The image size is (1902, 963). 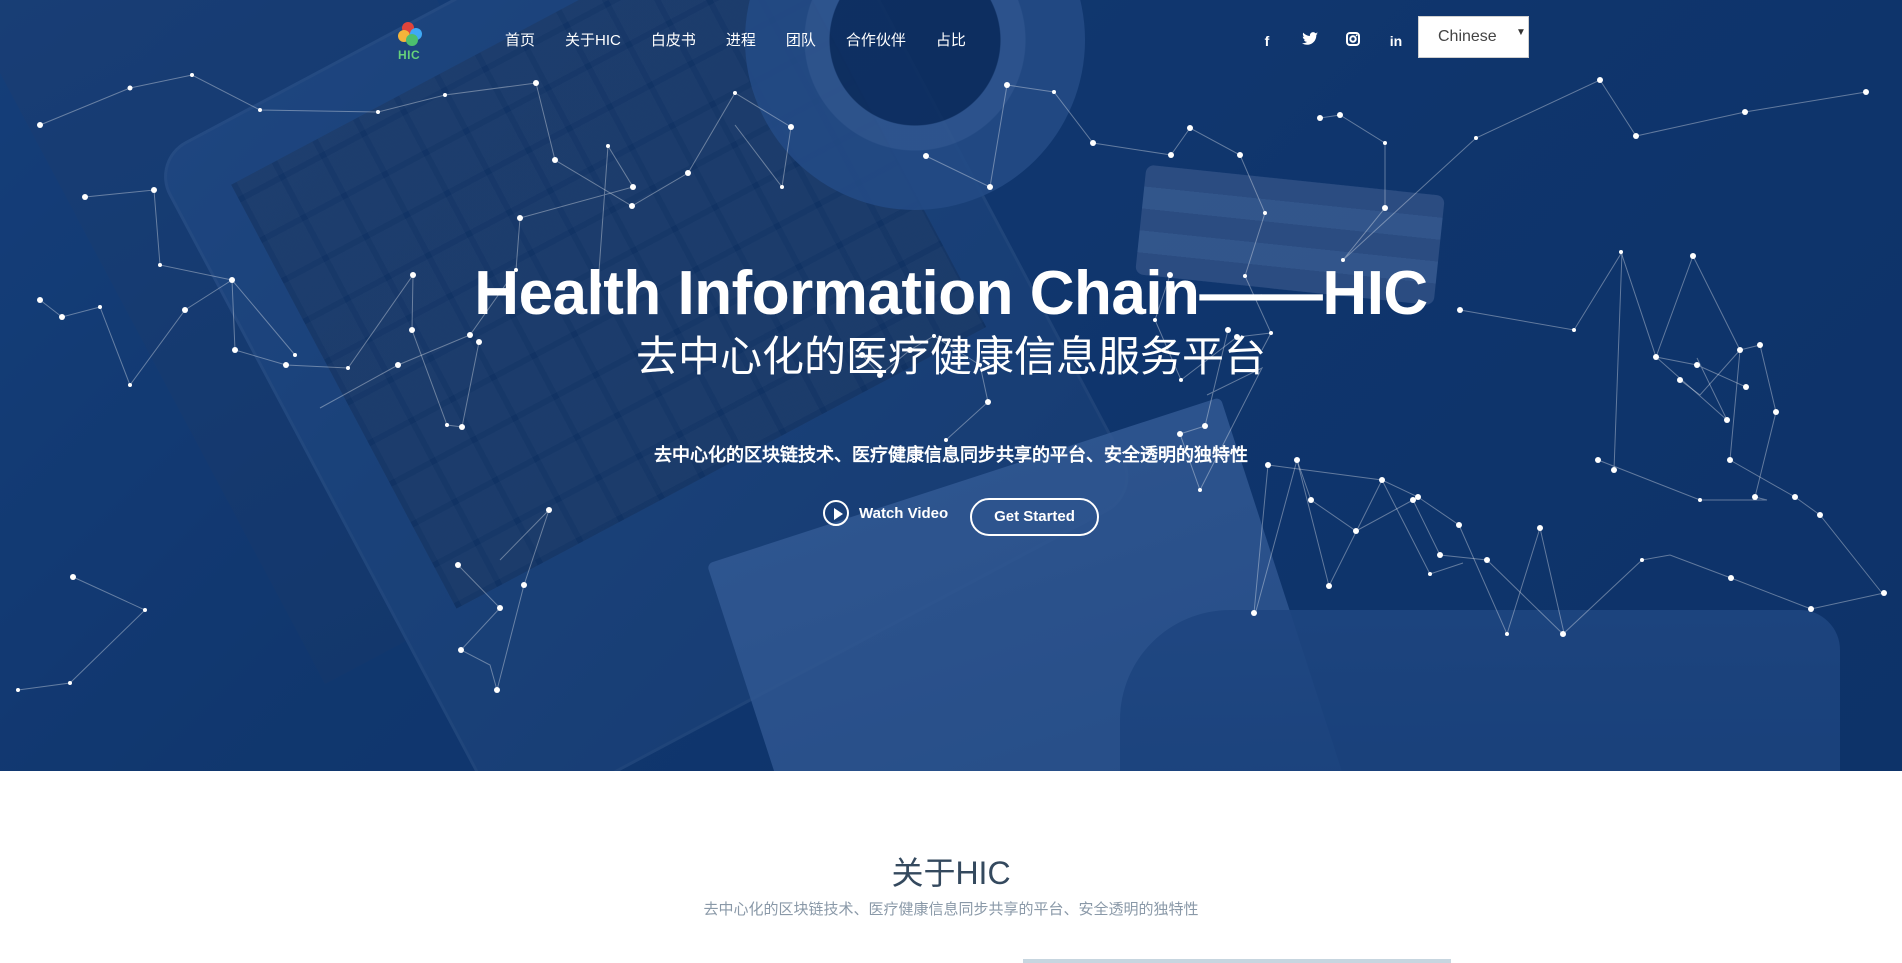 I want to click on hero-tagline: 去中心化的区块链技术、医疗健康信息同步共享的平台、安全透明的独特性, so click(x=951, y=455).